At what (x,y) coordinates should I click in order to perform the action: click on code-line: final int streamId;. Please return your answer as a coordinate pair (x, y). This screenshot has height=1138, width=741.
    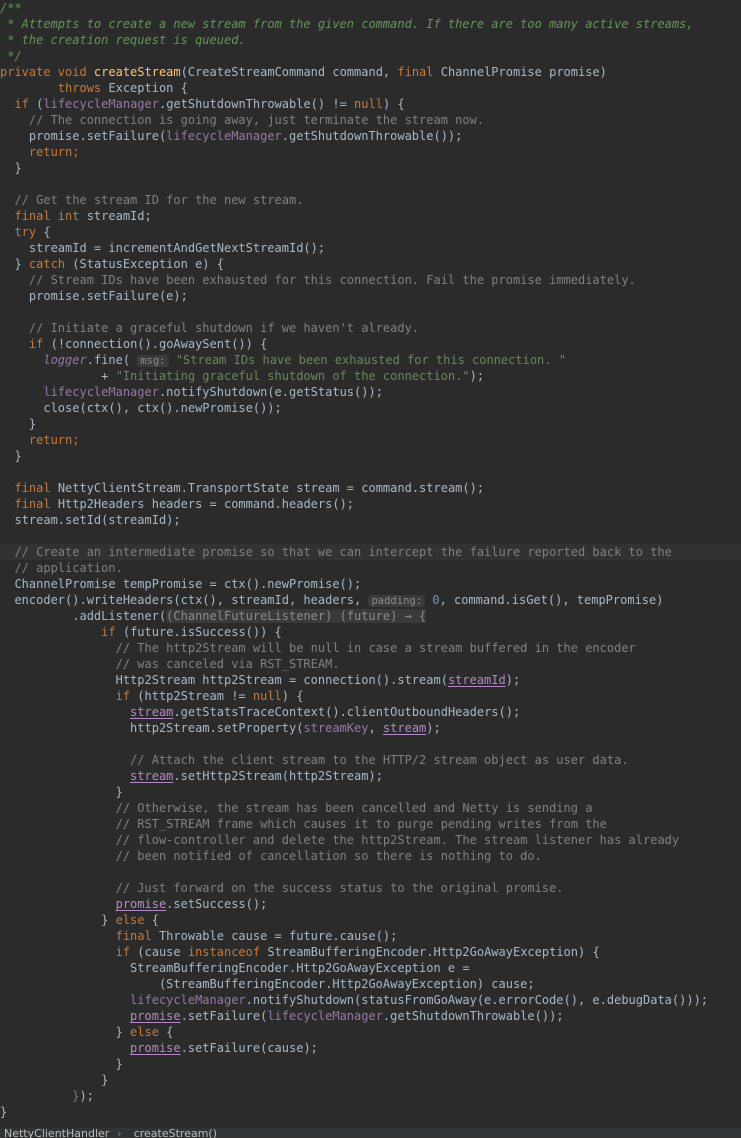
    Looking at the image, I should click on (370, 216).